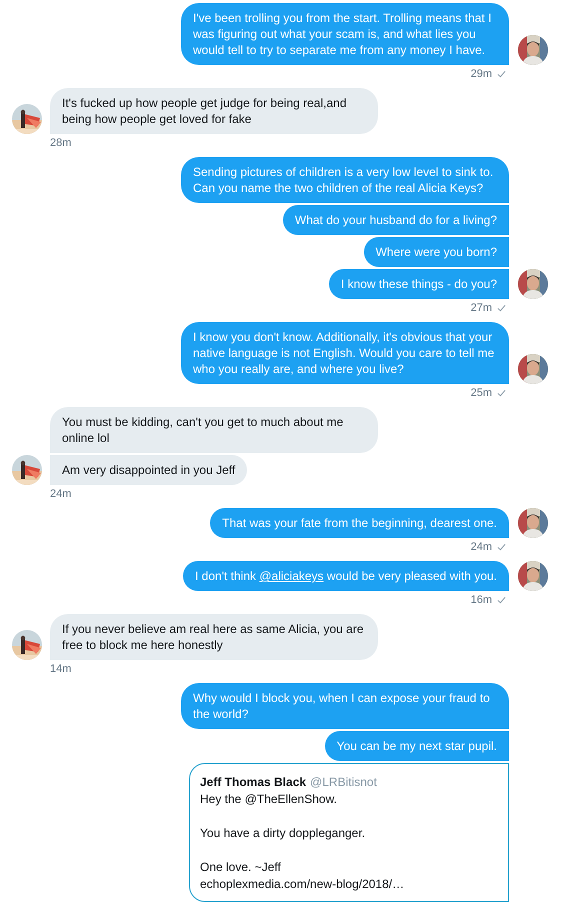 Image resolution: width=570 pixels, height=904 pixels. Describe the element at coordinates (395, 220) in the screenshot. I see `message-text: What do your husband do for a living?` at that location.